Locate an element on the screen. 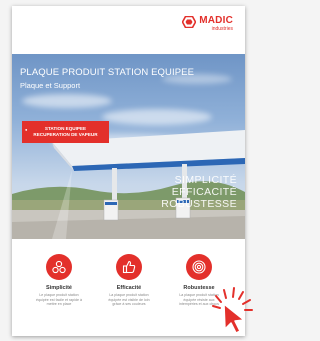  badge-line-2: RECUPERATION DE VAPEUR is located at coordinates (65, 134).